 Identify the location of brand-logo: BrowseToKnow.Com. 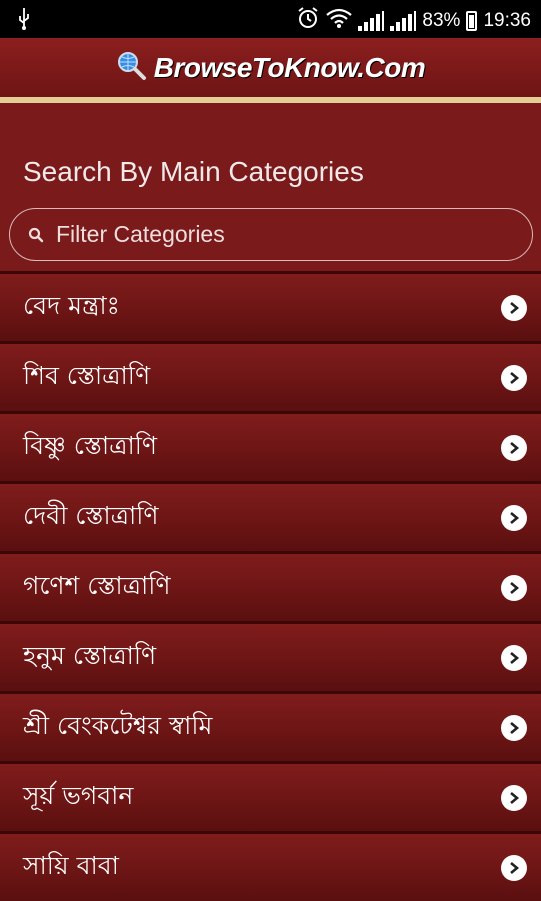
(271, 68).